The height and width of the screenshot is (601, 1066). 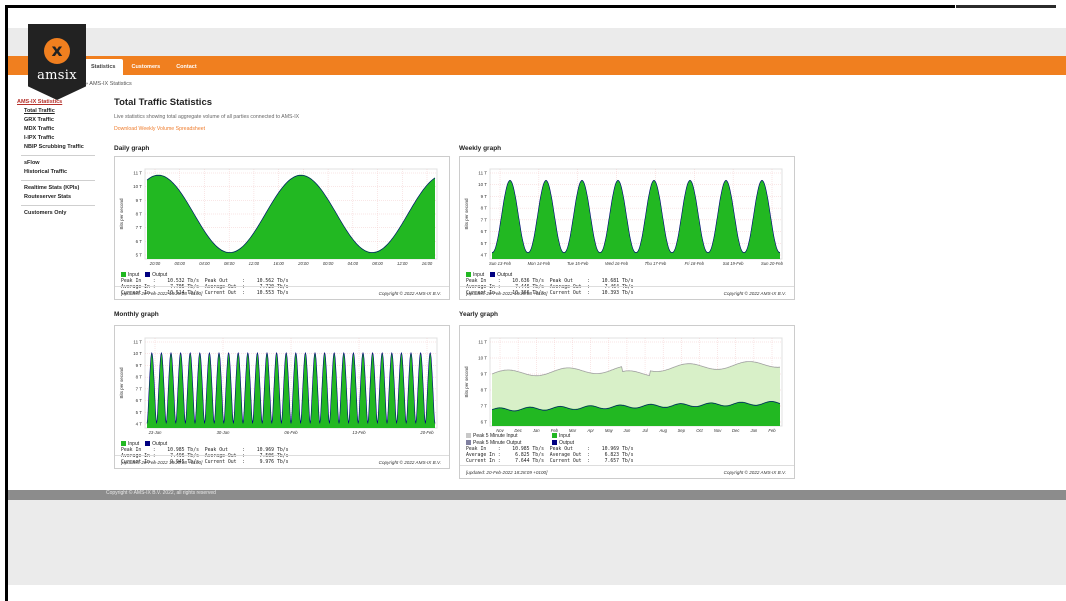 I want to click on sidebar-item-iipx-traffic: I-IPX Traffic, so click(x=54, y=138).